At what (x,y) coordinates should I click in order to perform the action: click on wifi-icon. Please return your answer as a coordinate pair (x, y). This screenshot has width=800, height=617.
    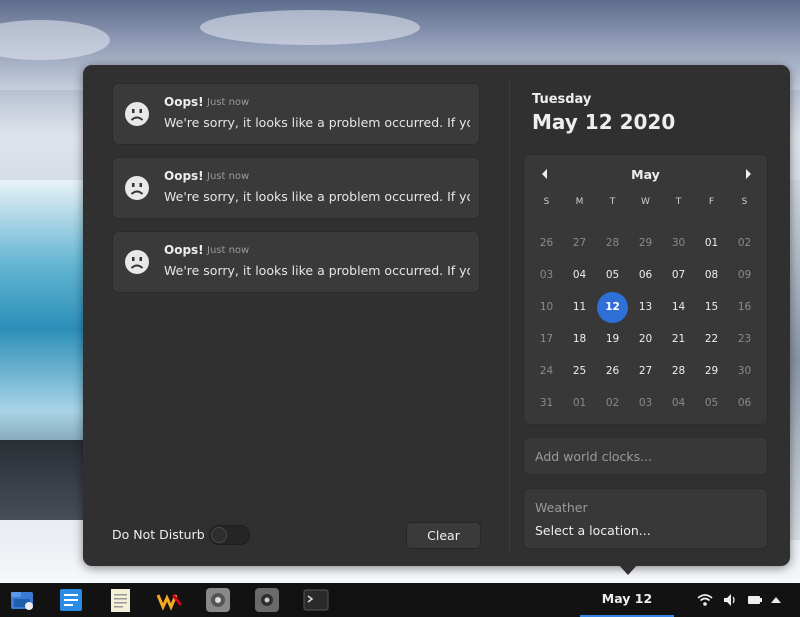
    Looking at the image, I should click on (705, 600).